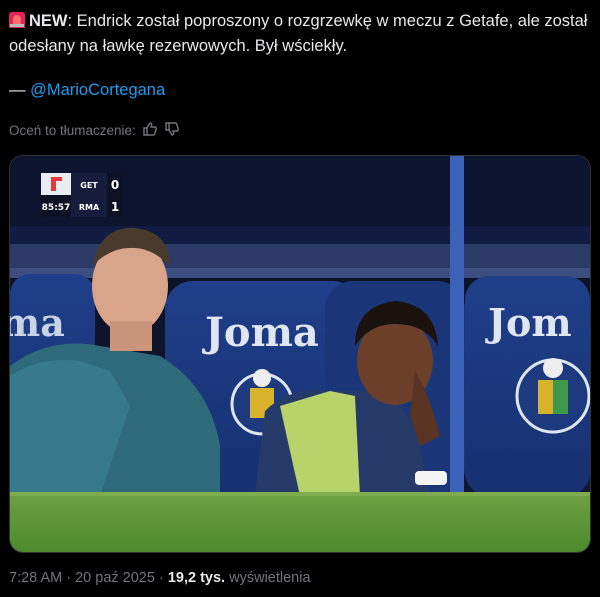 This screenshot has width=600, height=597. I want to click on away-team-score: 1, so click(115, 207).